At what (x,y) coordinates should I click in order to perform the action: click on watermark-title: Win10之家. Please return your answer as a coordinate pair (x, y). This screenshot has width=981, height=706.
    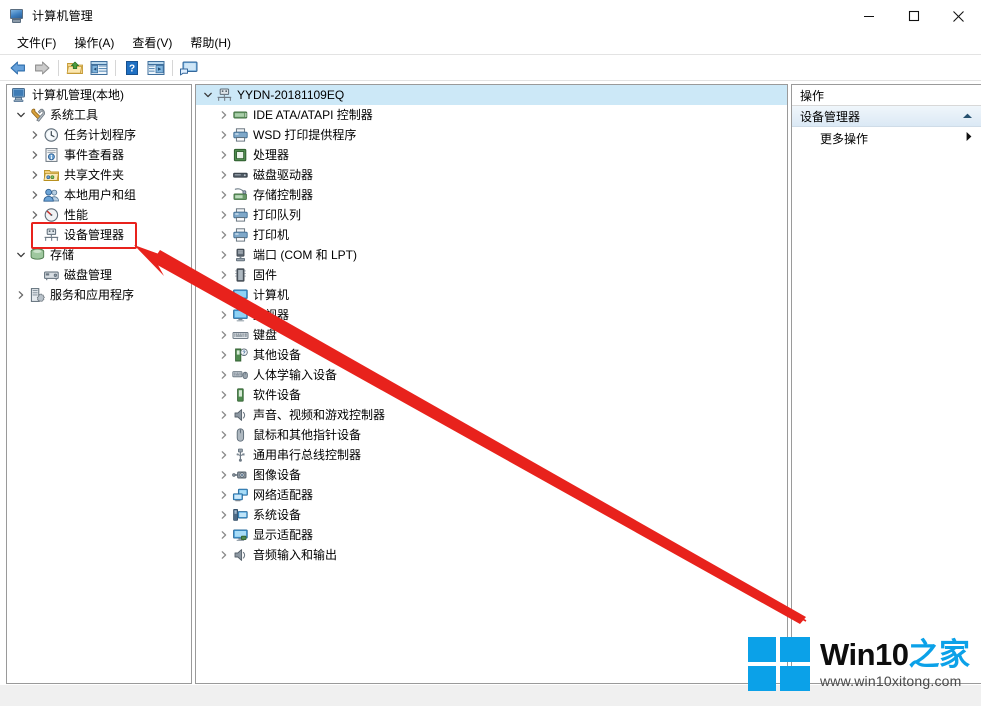
    Looking at the image, I should click on (895, 655).